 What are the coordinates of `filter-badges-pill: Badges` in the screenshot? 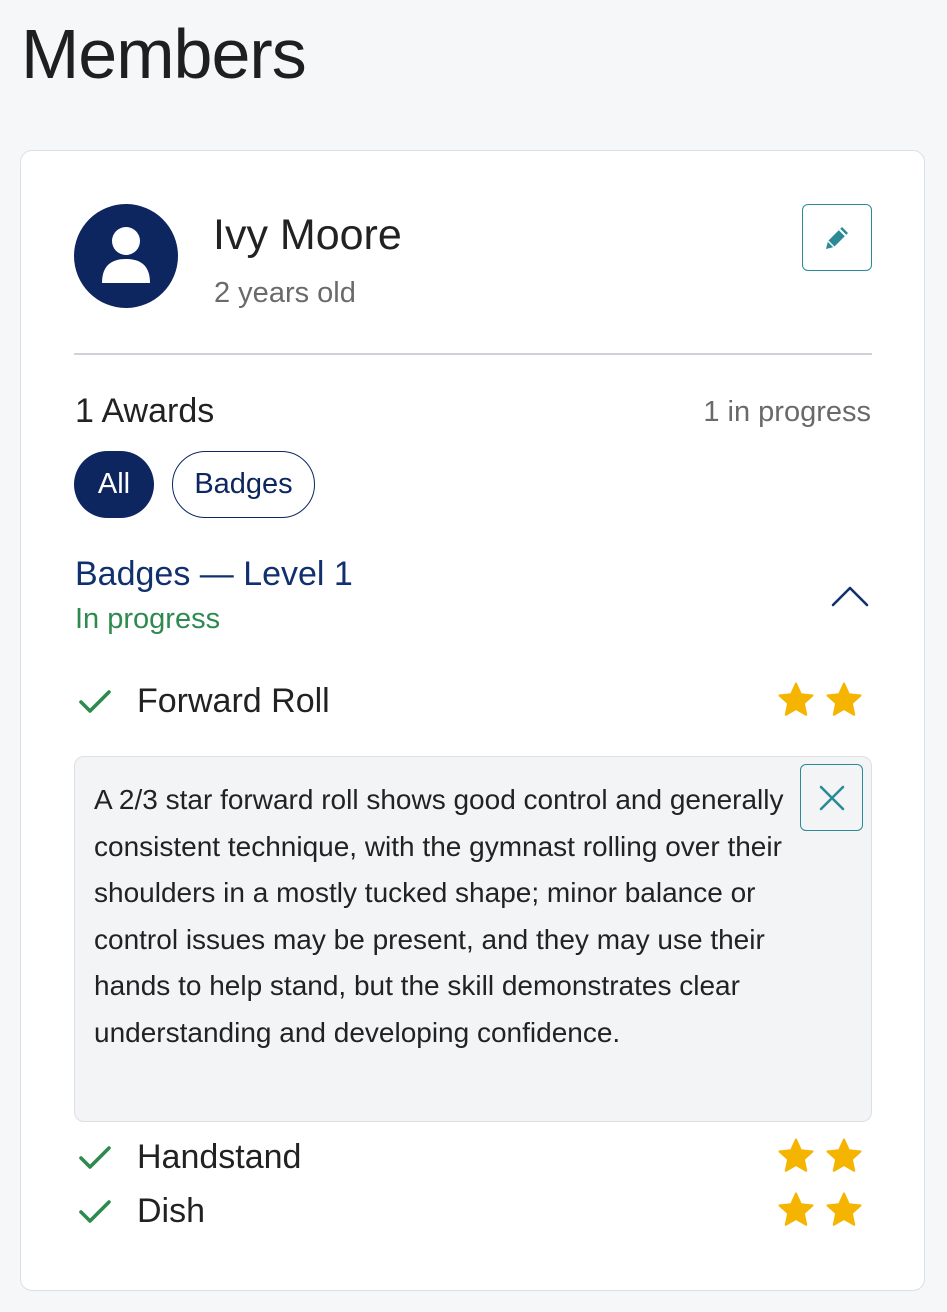 It's located at (243, 484).